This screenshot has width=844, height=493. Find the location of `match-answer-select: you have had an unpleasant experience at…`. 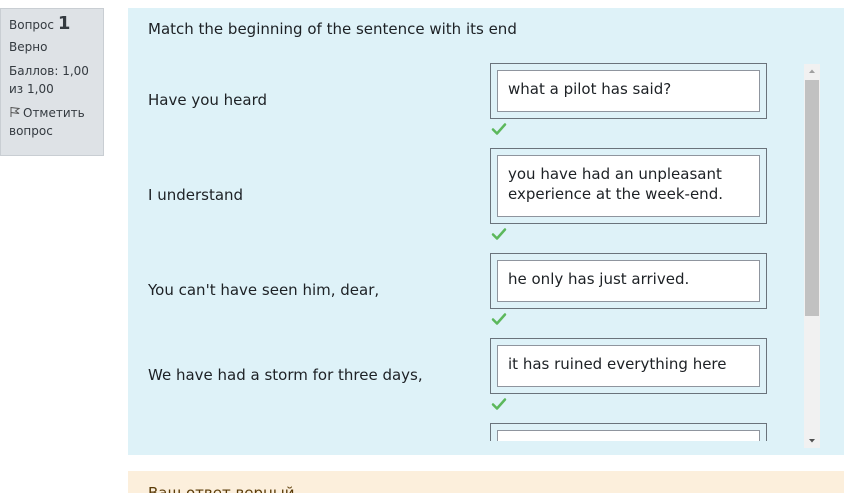

match-answer-select: you have had an unpleasant experience at… is located at coordinates (628, 186).